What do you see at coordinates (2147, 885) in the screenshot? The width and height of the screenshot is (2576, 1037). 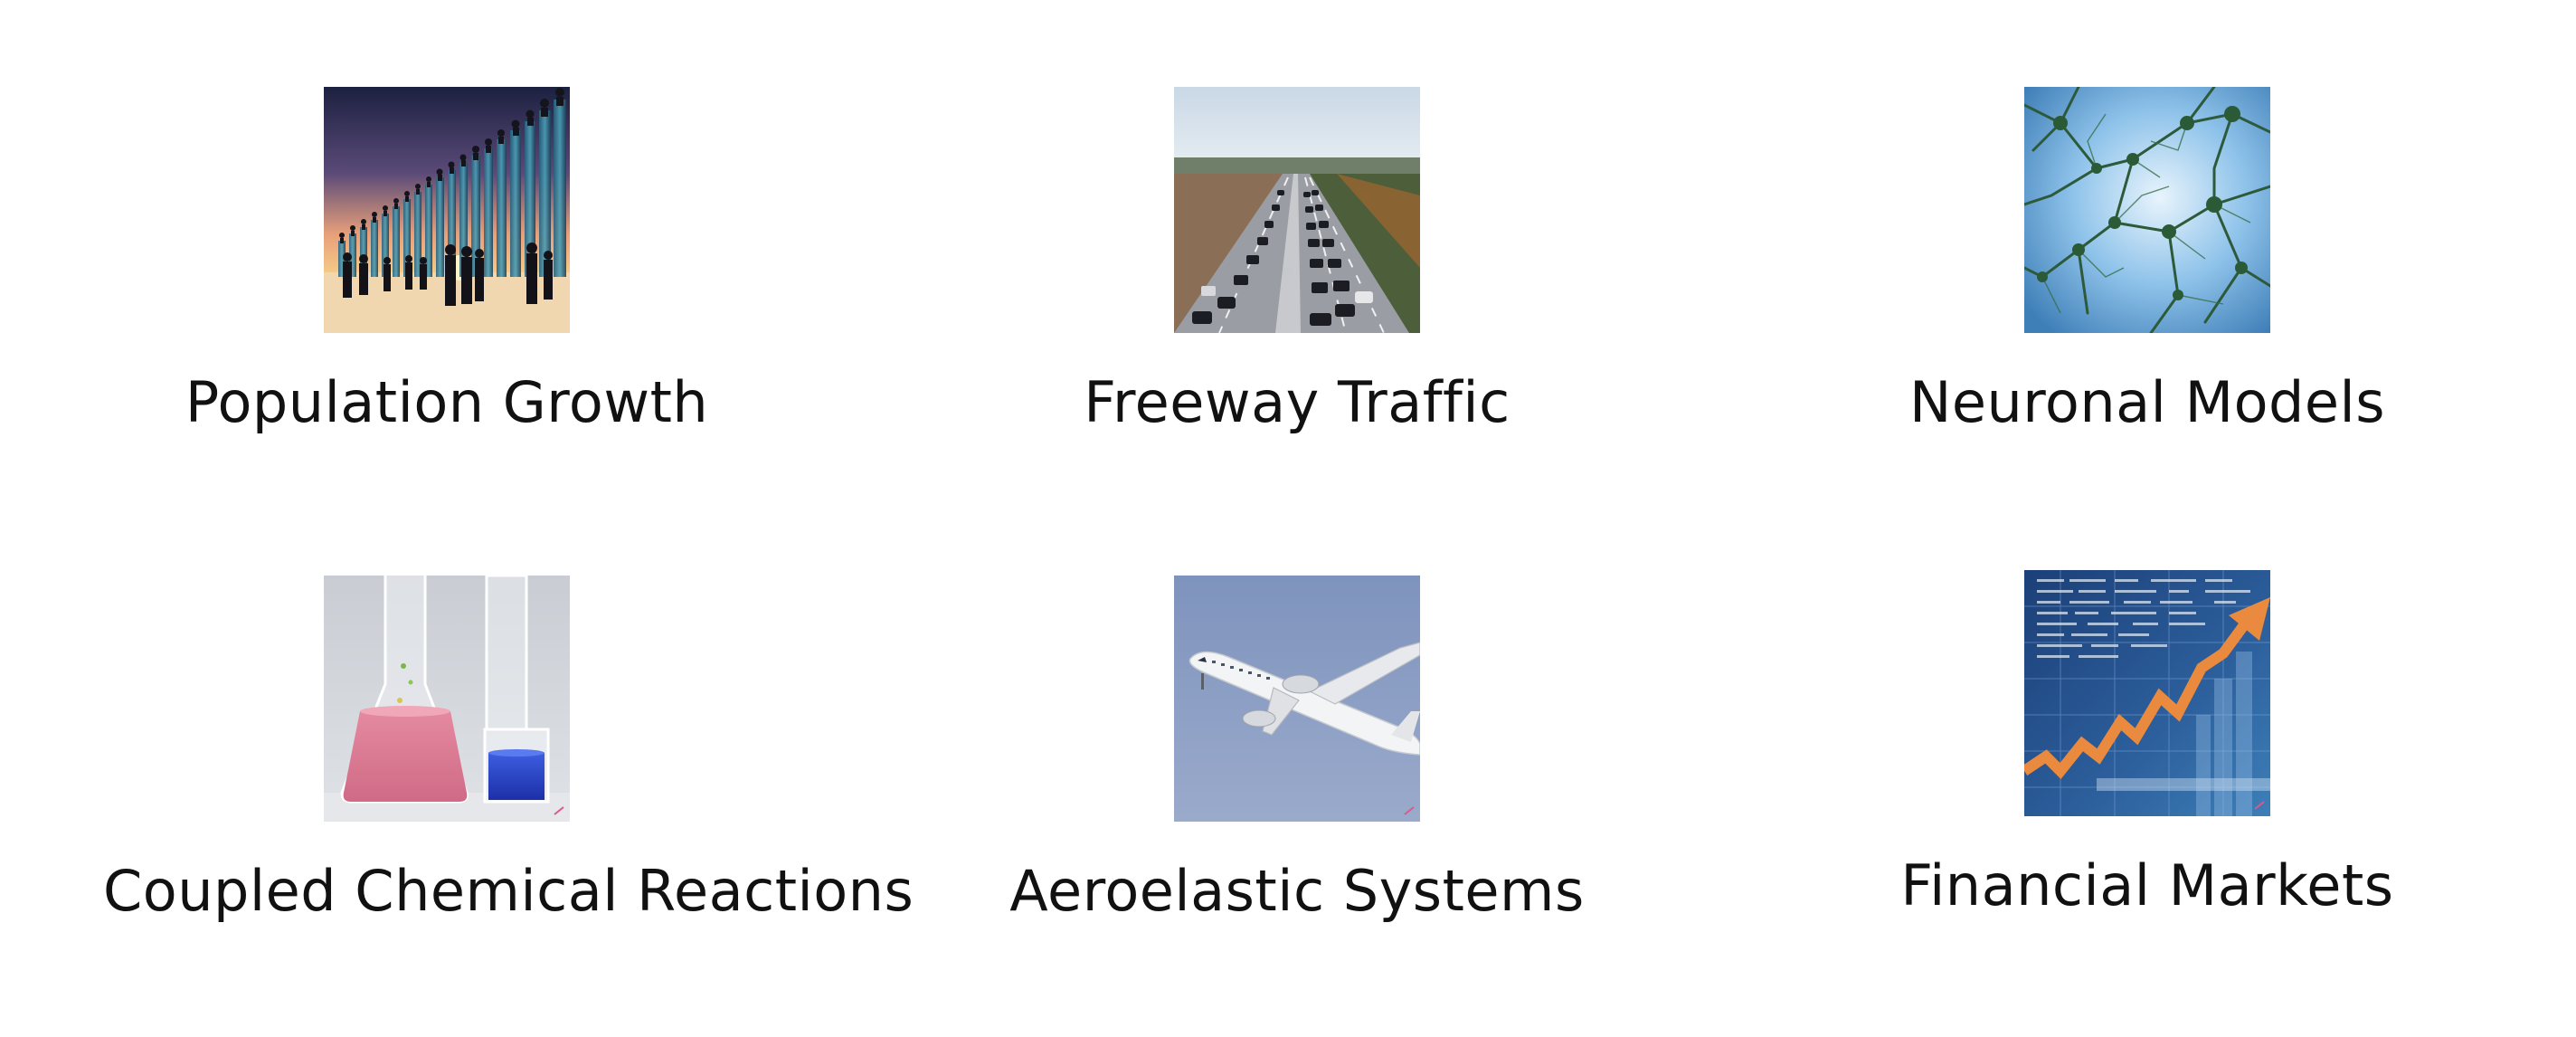 I see `tile-caption: Financial Markets` at bounding box center [2147, 885].